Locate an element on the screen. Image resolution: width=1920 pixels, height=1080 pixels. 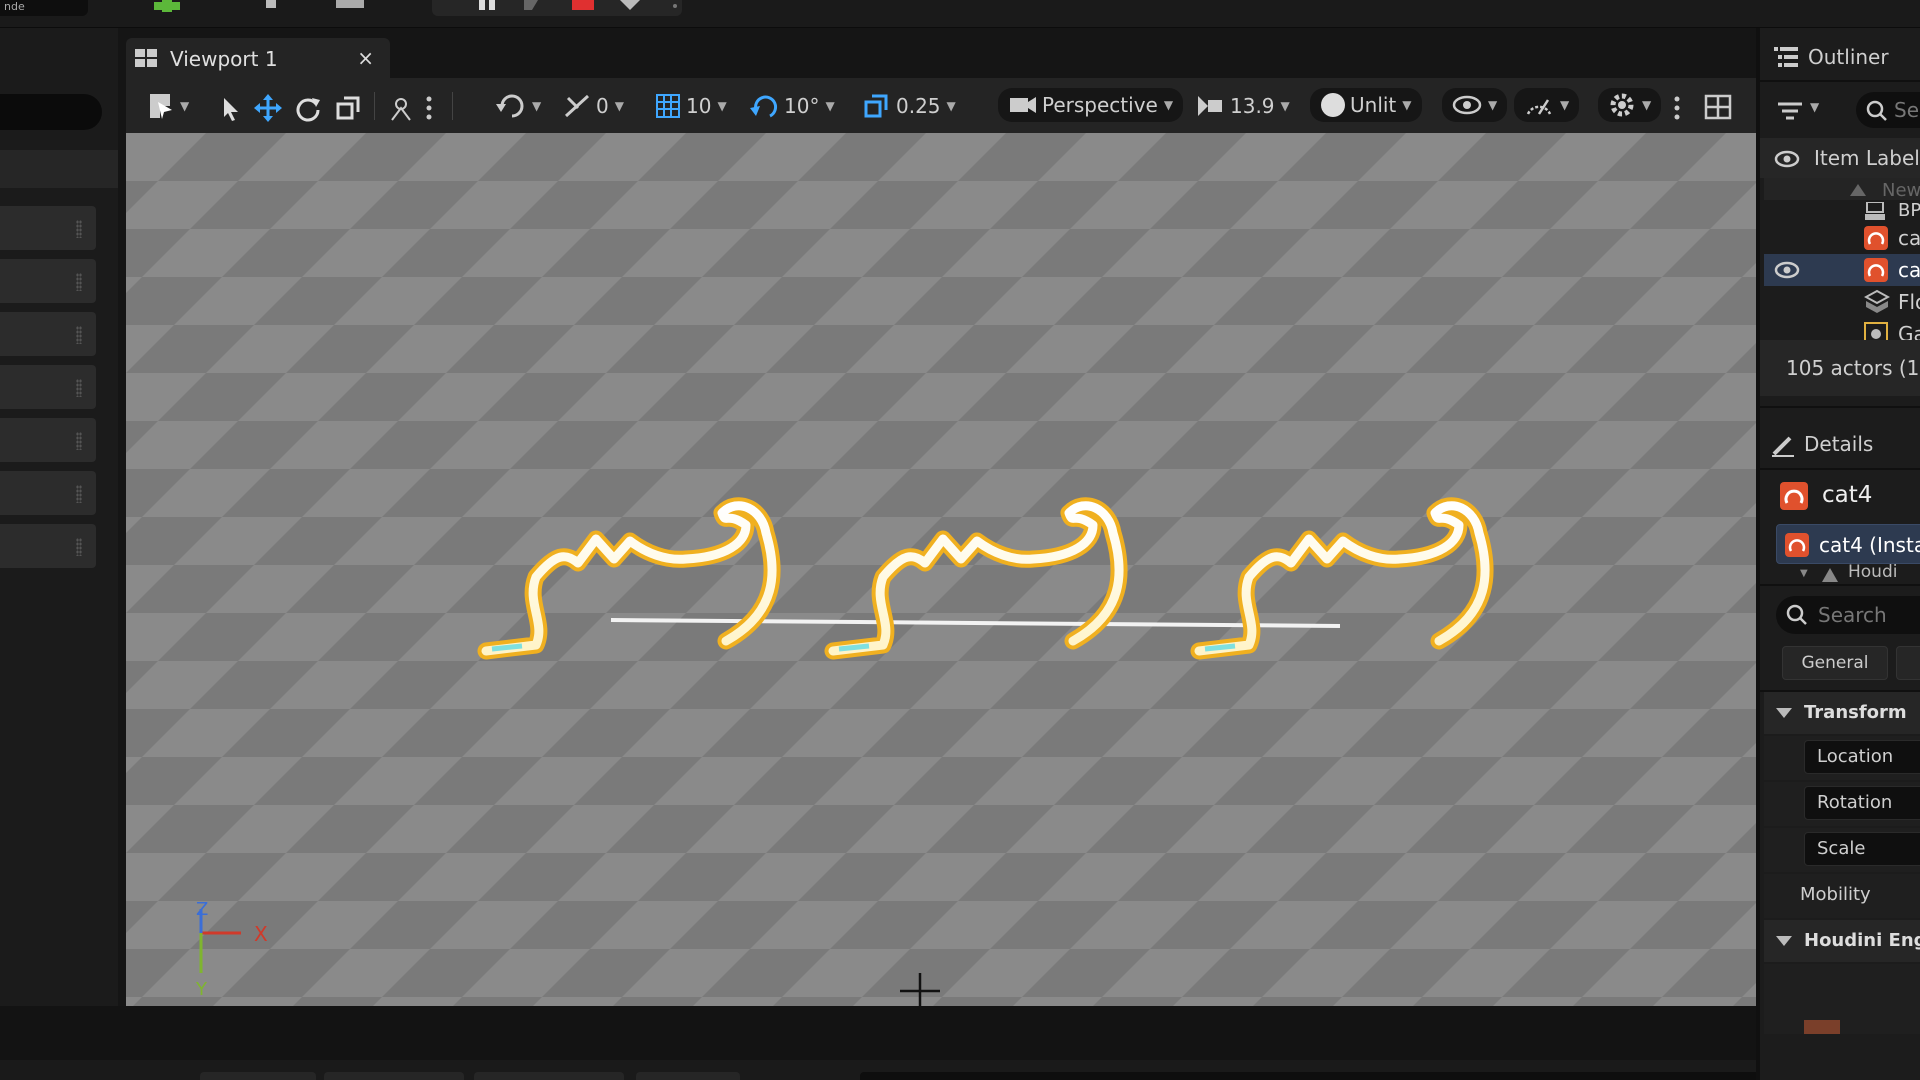
section-houdini-engine: Houdini Engine is located at coordinates (1842, 941).